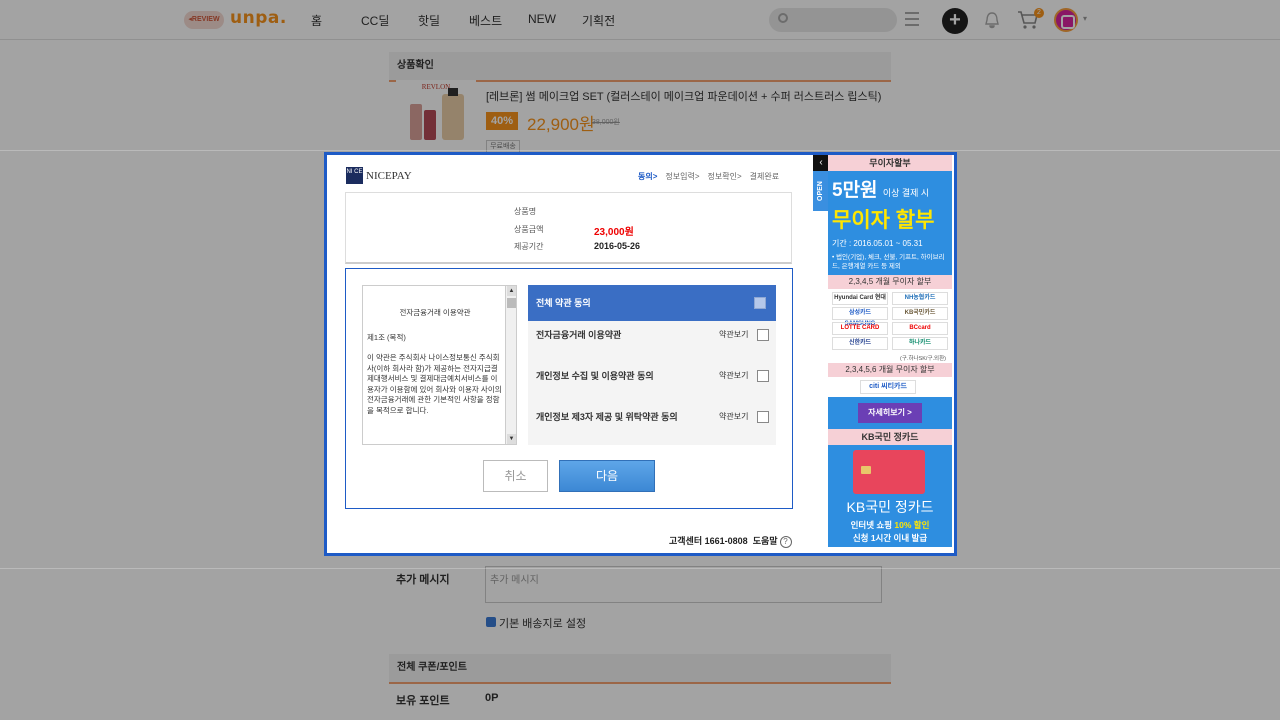  Describe the element at coordinates (652, 386) in the screenshot. I see `agreement-row: 개인정보 수집 및 이용약관 동의 약관보기` at that location.